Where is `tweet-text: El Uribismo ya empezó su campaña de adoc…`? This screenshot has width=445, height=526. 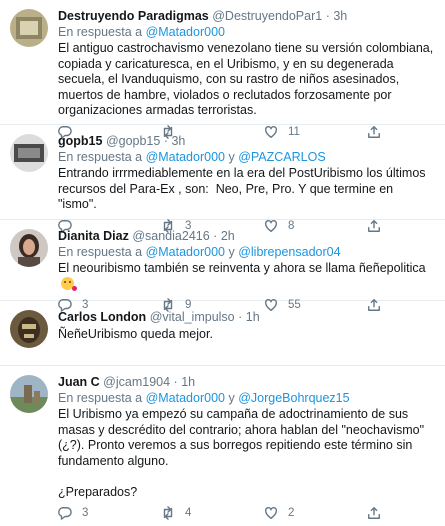 tweet-text: El Uribismo ya empezó su campaña de adoc… is located at coordinates (241, 453).